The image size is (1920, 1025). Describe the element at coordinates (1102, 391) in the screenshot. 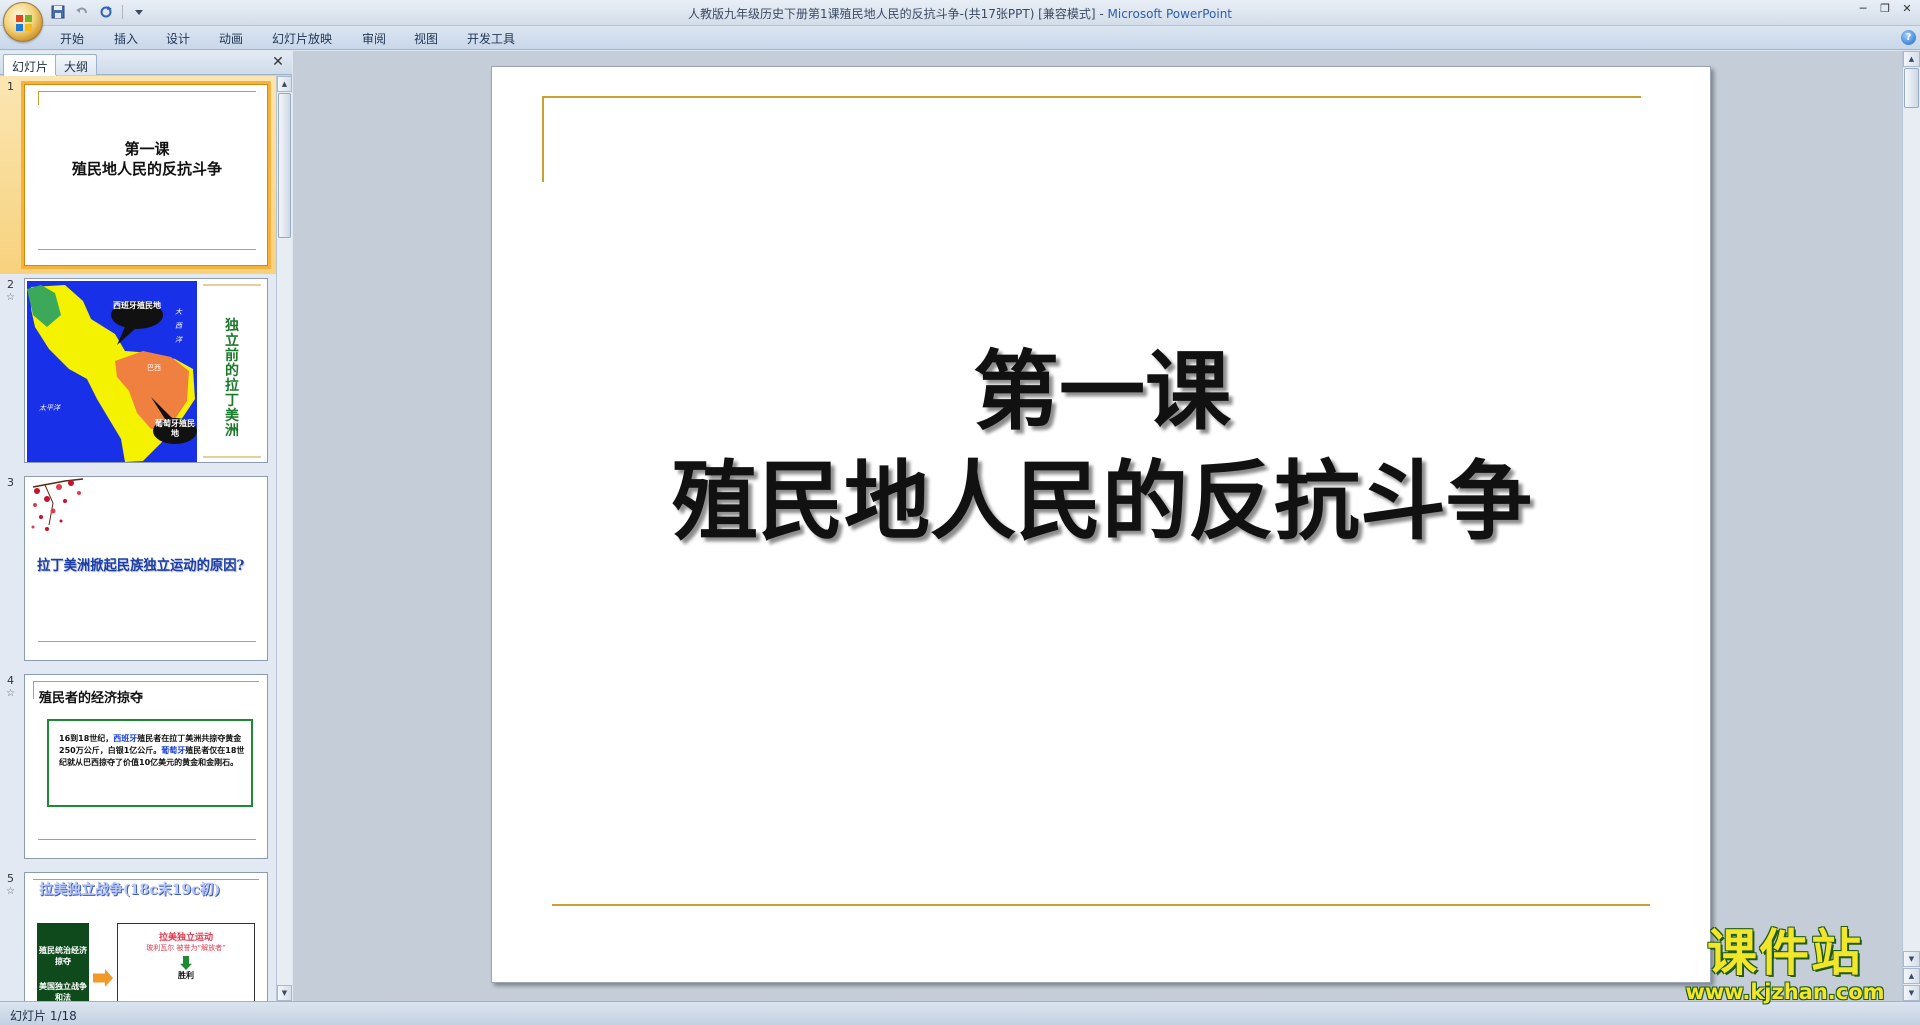

I see `slide-title-line1: 第一课` at that location.